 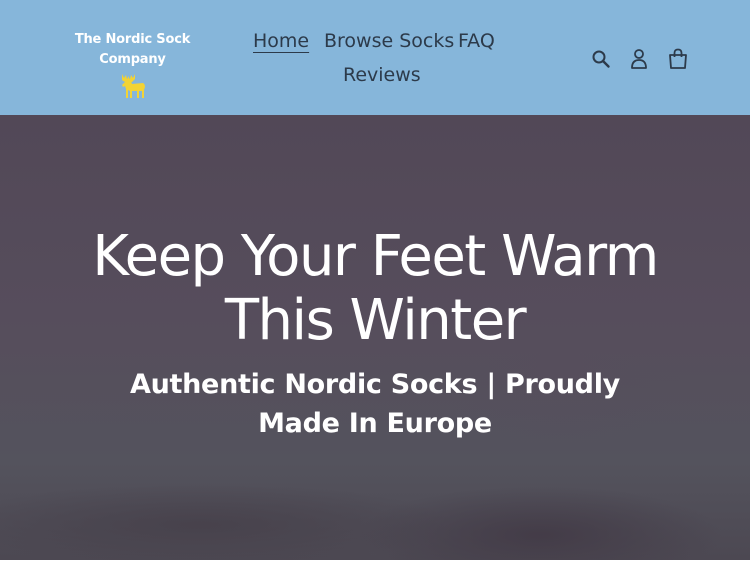 I want to click on nav-faq-link: FAQ, so click(x=476, y=41).